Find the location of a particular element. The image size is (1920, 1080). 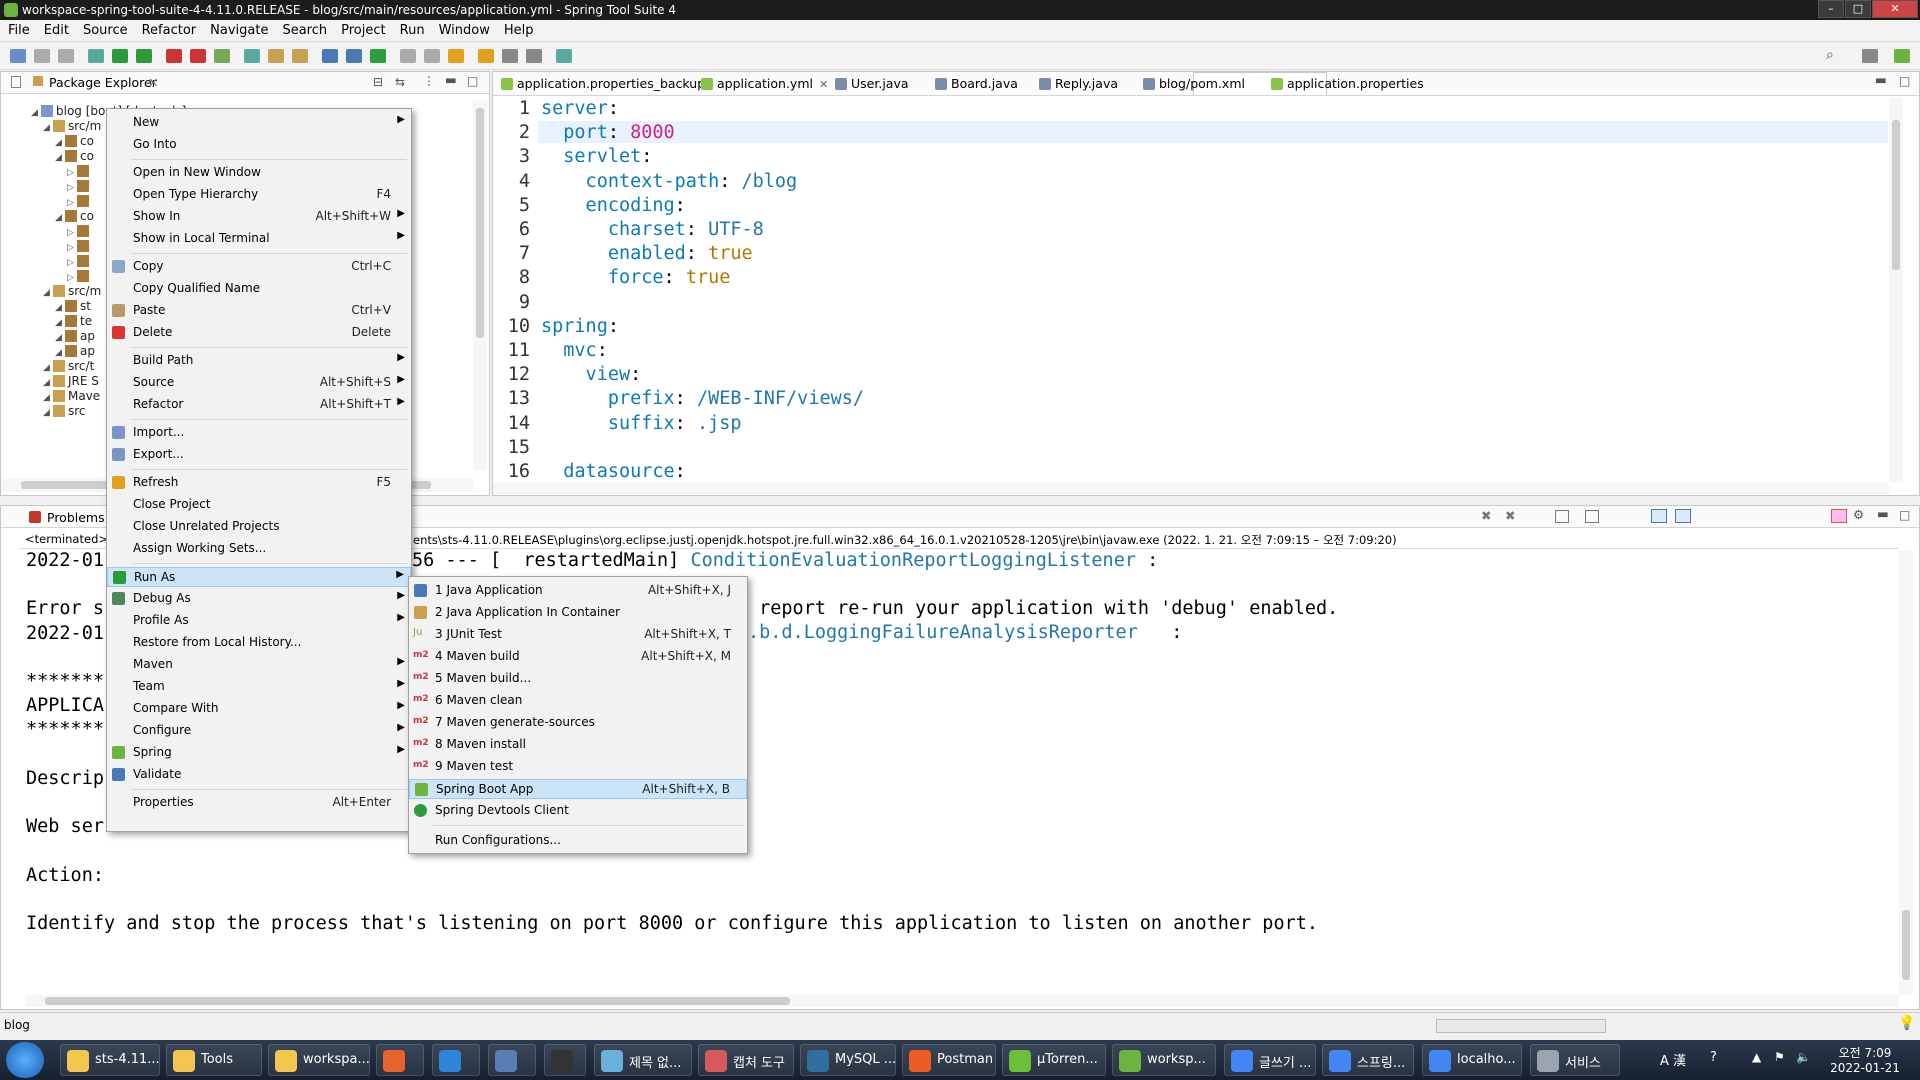

run-as-item: Ju 3 JUnit Test Alt+Shift+X, T is located at coordinates (578, 635).